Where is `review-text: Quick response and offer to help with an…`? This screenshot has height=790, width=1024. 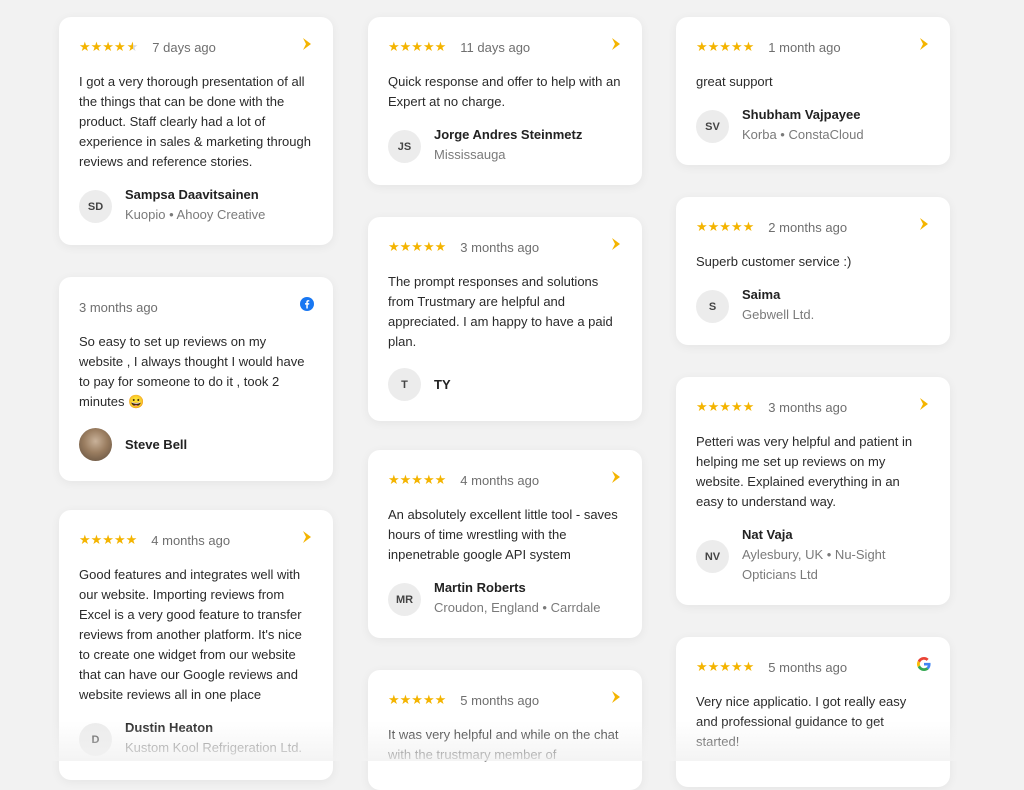
review-text: Quick response and offer to help with an… is located at coordinates (504, 91).